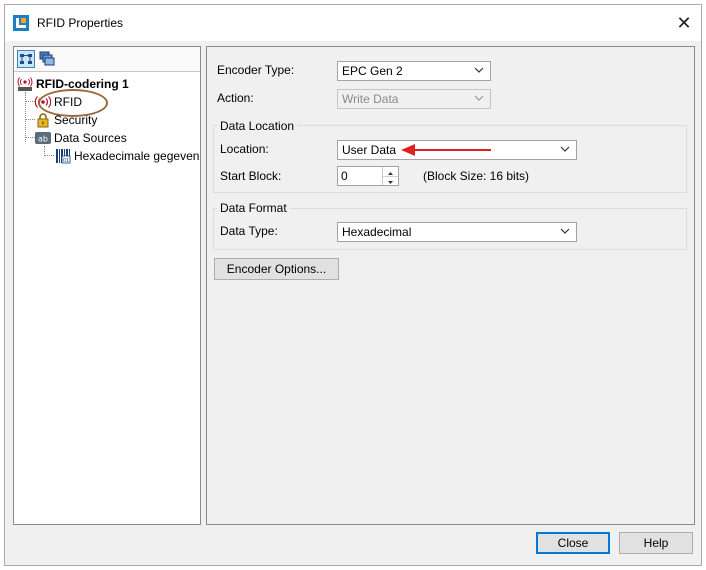 The width and height of the screenshot is (706, 570). Describe the element at coordinates (414, 71) in the screenshot. I see `encoder-type-select: EPC Gen 2` at that location.